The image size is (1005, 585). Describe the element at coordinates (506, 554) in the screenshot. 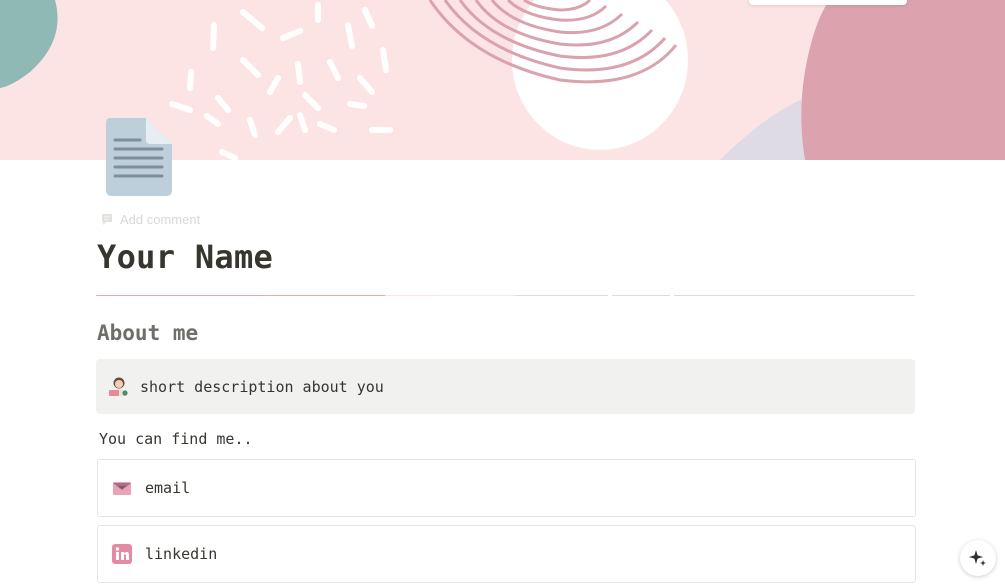

I see `linkedin-link-card: linkedin` at that location.